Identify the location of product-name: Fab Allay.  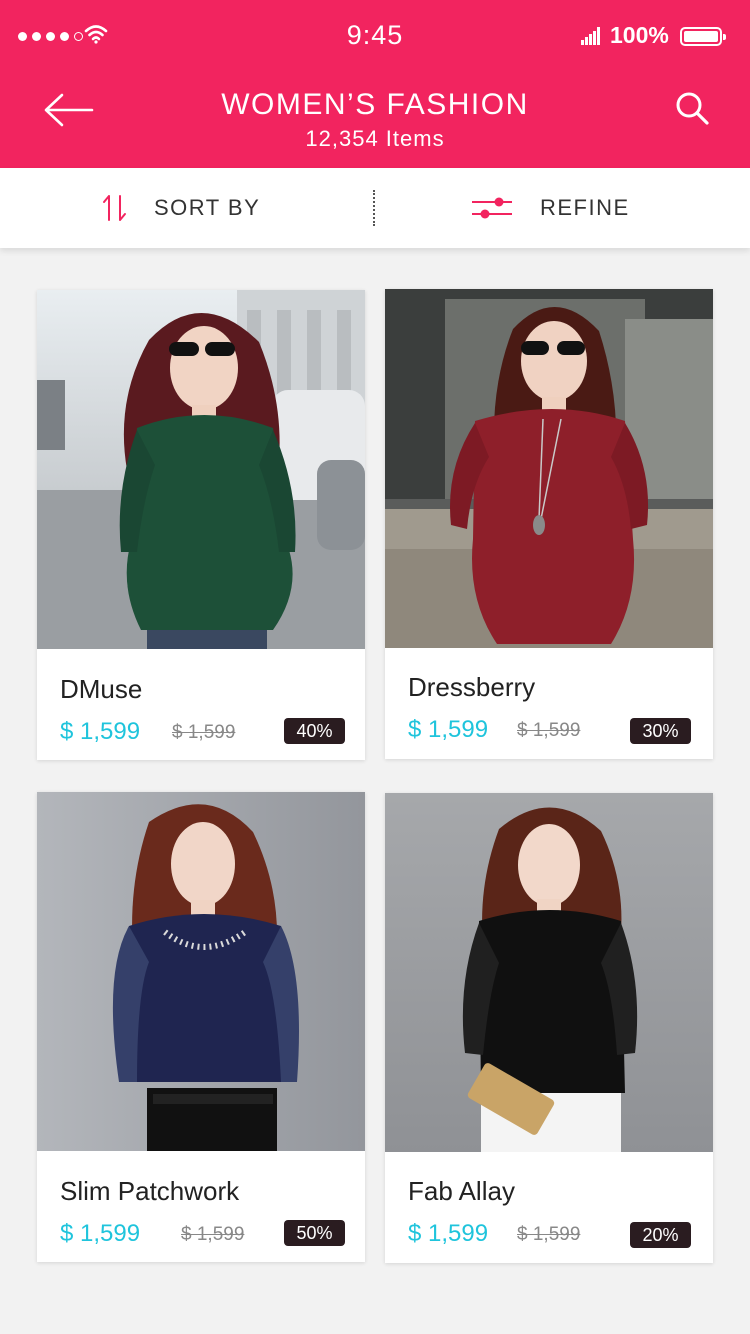
(461, 1191).